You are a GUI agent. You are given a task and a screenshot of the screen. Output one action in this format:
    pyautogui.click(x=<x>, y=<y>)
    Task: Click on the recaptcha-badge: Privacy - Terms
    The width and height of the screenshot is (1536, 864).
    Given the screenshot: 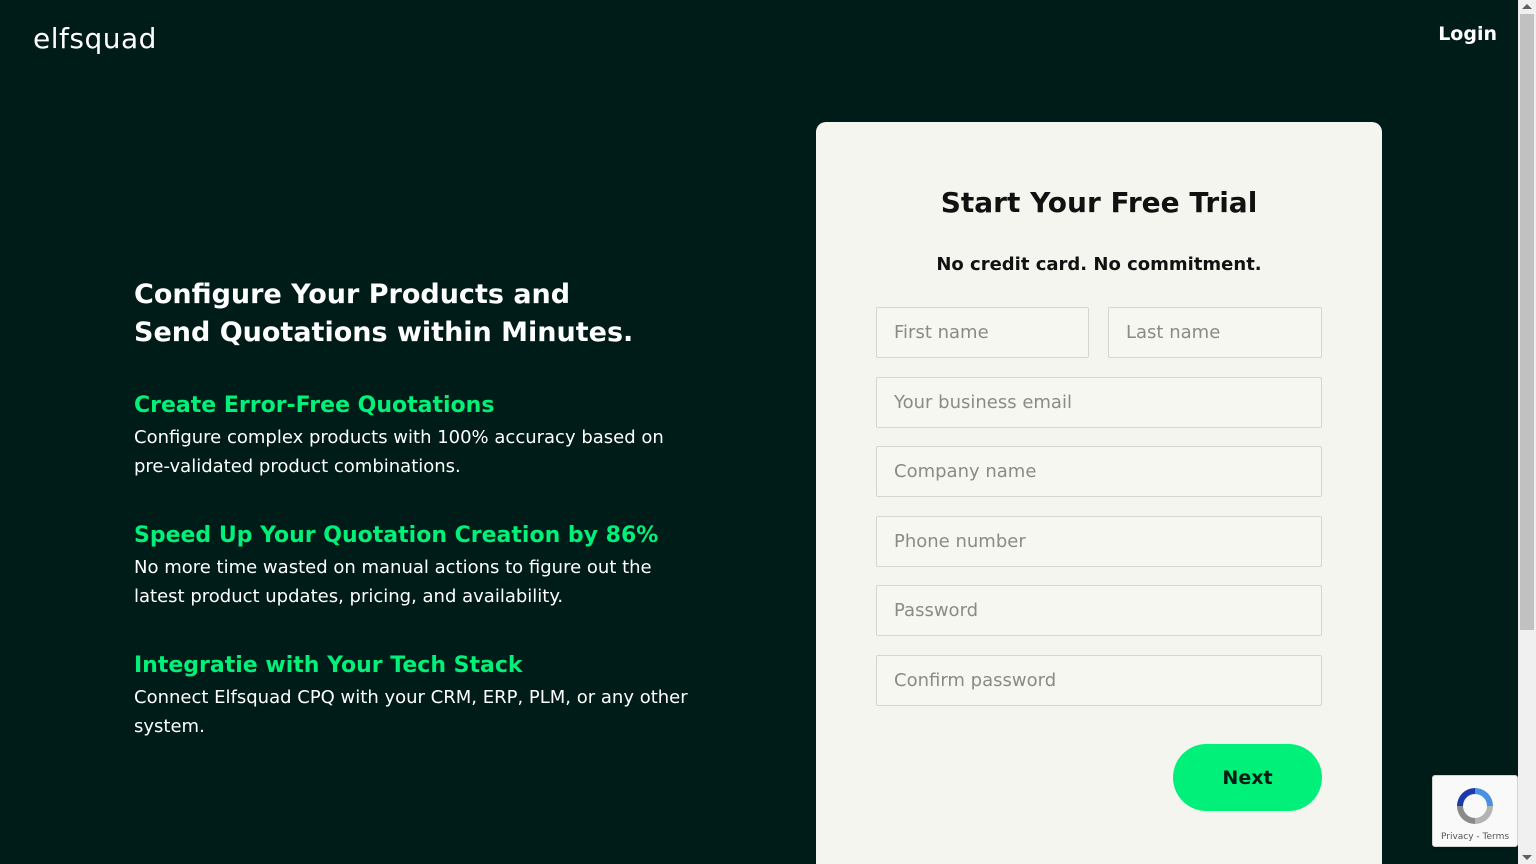 What is the action you would take?
    pyautogui.click(x=1475, y=811)
    